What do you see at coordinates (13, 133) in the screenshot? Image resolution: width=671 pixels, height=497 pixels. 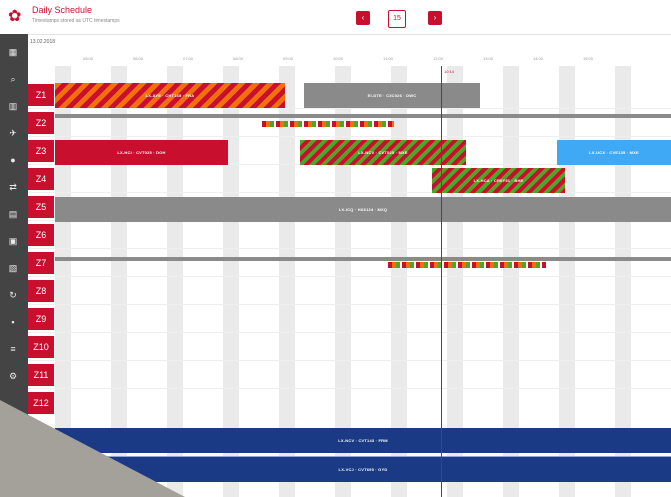 I see `plane-icon: ✈` at bounding box center [13, 133].